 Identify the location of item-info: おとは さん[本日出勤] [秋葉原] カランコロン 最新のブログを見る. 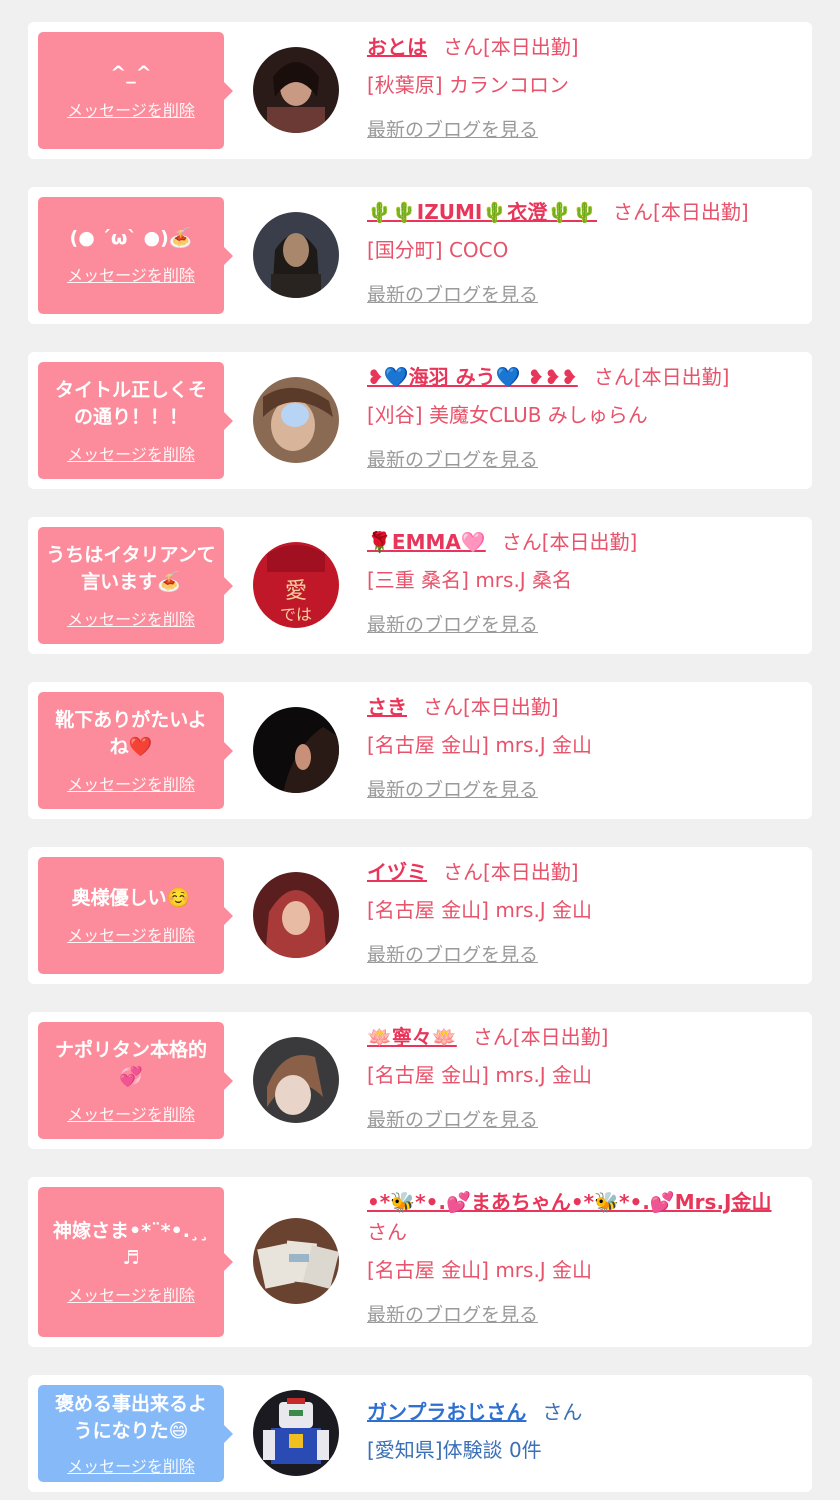
(582, 87).